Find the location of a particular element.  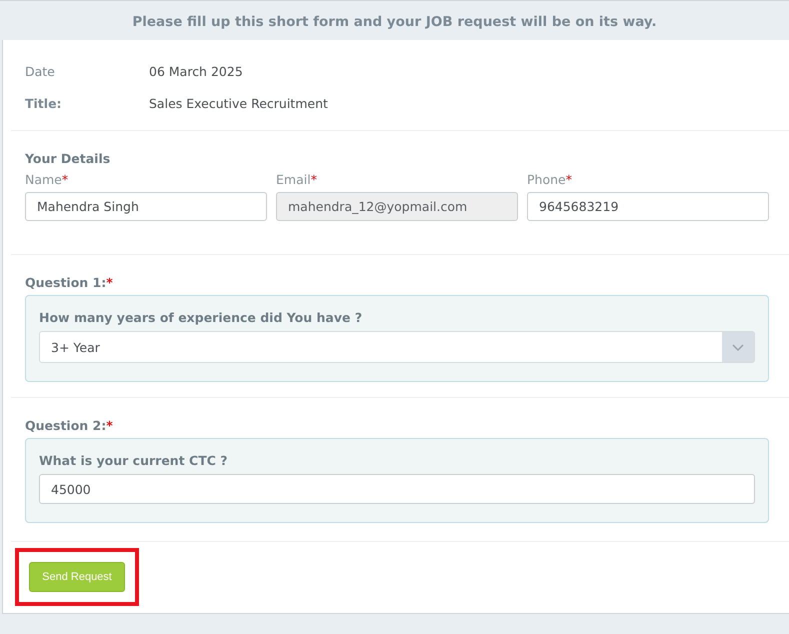

field-value: 06 March 2025 is located at coordinates (196, 72).